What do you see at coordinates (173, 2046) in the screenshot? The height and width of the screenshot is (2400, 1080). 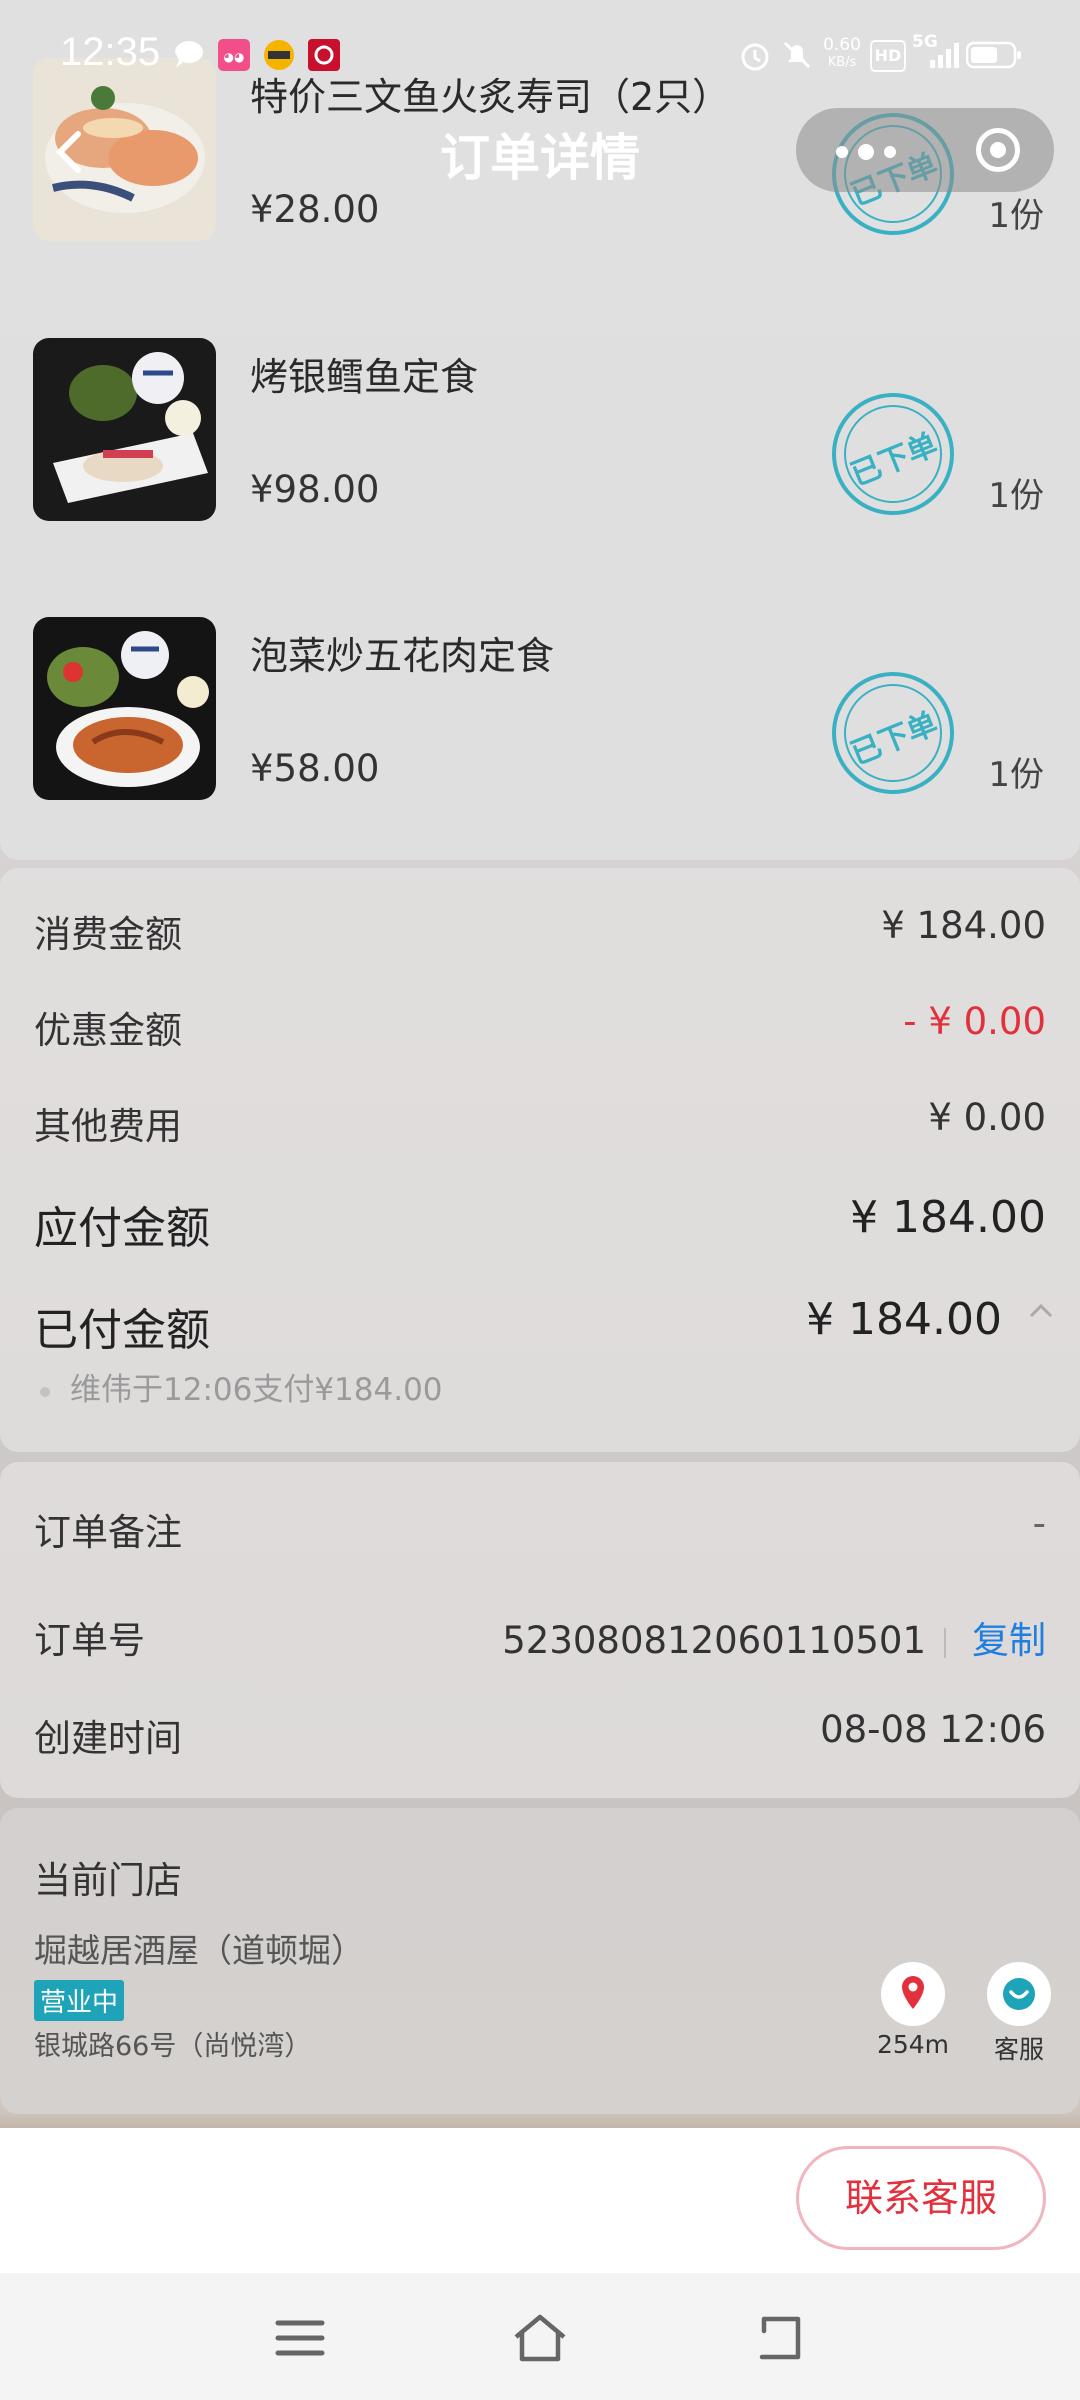 I see `store-address: 银城路66号（尚悦湾）` at bounding box center [173, 2046].